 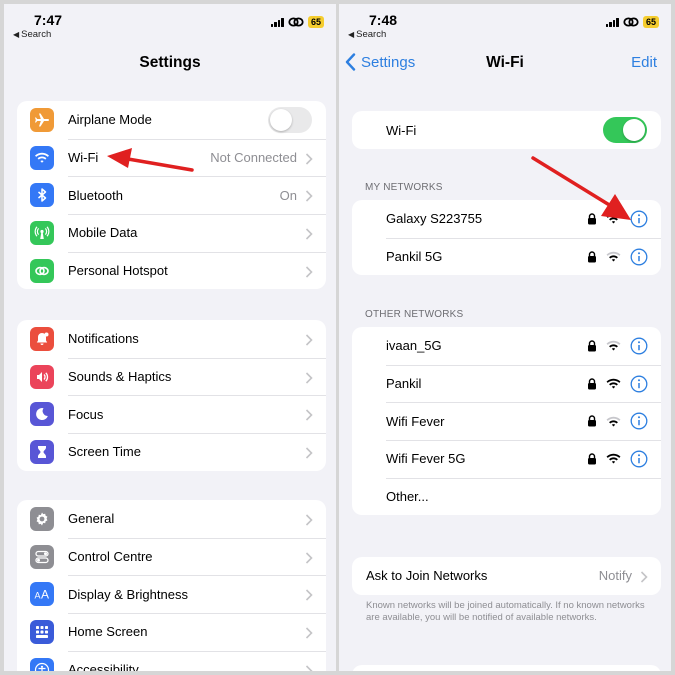 I want to click on network-row: ivaan_5G, so click(x=506, y=346).